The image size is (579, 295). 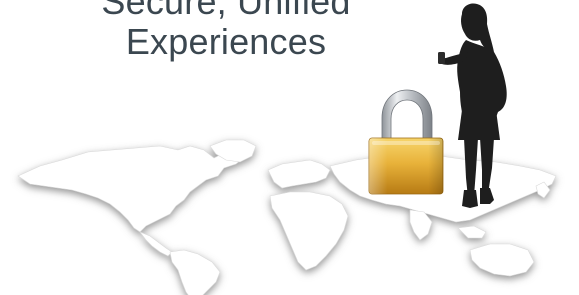 I want to click on north-america-shape, so click(x=132, y=189).